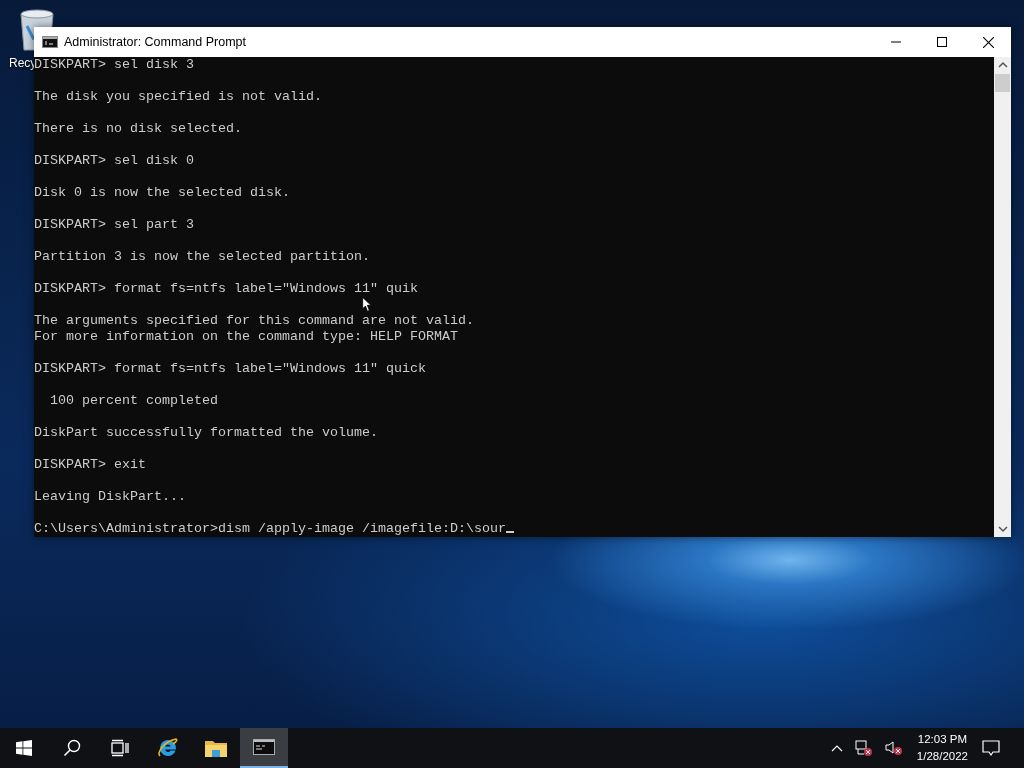  What do you see at coordinates (50, 42) in the screenshot?
I see `console-icon` at bounding box center [50, 42].